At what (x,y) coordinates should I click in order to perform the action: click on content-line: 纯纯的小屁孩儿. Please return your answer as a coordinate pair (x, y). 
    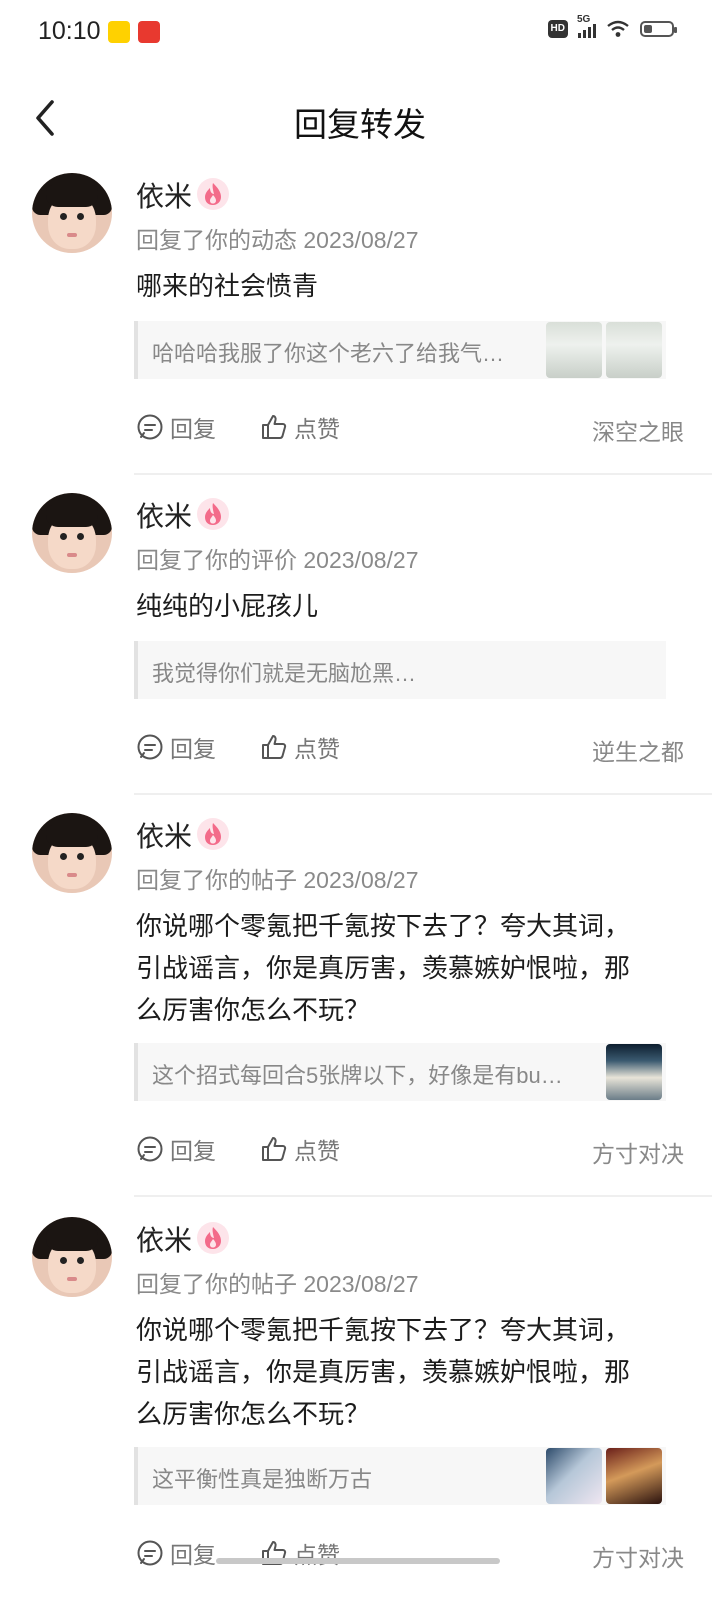
    Looking at the image, I should click on (227, 606).